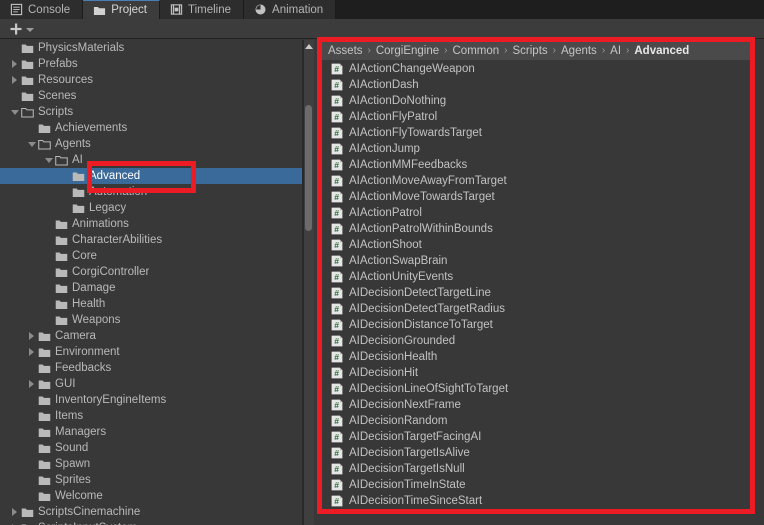 The height and width of the screenshot is (525, 764). What do you see at coordinates (151, 64) in the screenshot?
I see `tree-item-prefabs: Prefabs` at bounding box center [151, 64].